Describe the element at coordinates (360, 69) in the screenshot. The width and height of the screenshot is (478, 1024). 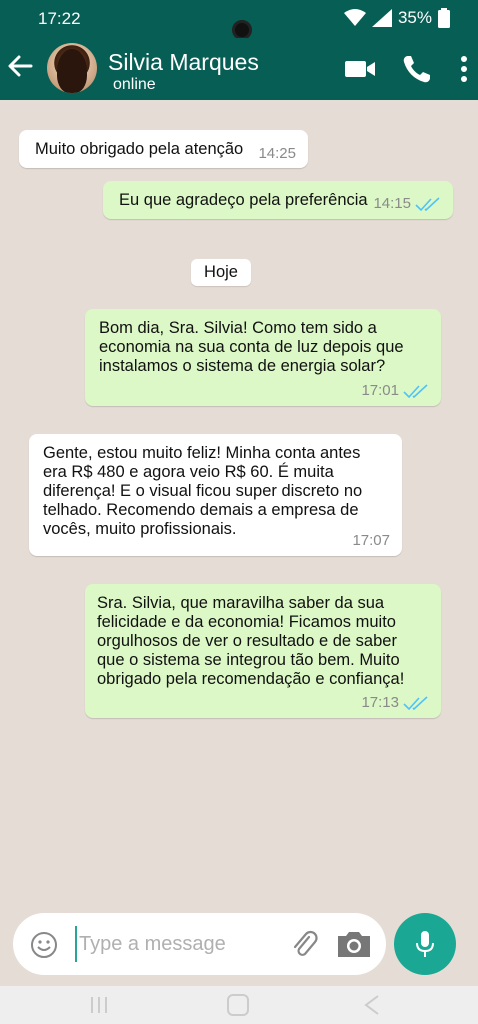
I see `video-call-icon` at that location.